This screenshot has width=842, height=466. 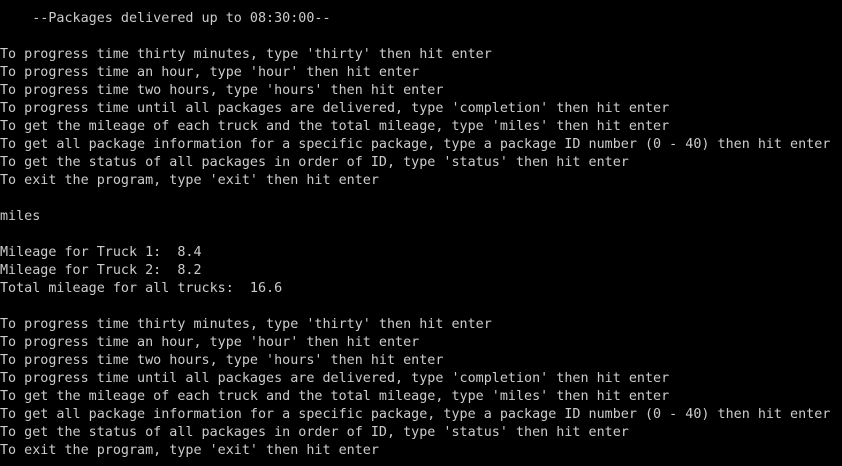 I want to click on truck-2-mileage: Mileage for Truck 2: 8.2, so click(x=101, y=270).